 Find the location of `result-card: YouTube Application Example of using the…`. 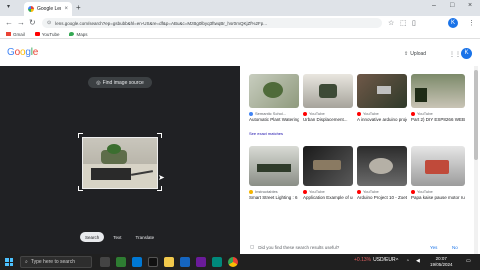

result-card: YouTube Application Example of using the… is located at coordinates (328, 173).